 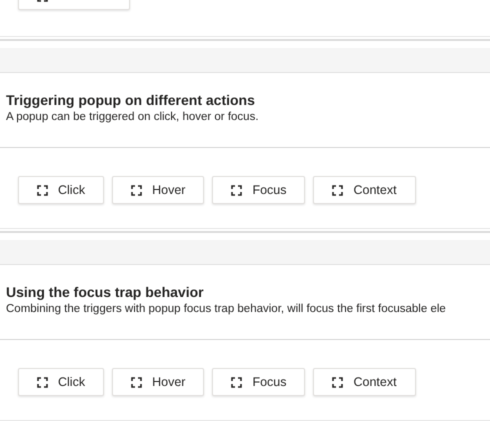 What do you see at coordinates (133, 117) in the screenshot?
I see `section-description: A popup can be triggered on click, hover or focus.` at bounding box center [133, 117].